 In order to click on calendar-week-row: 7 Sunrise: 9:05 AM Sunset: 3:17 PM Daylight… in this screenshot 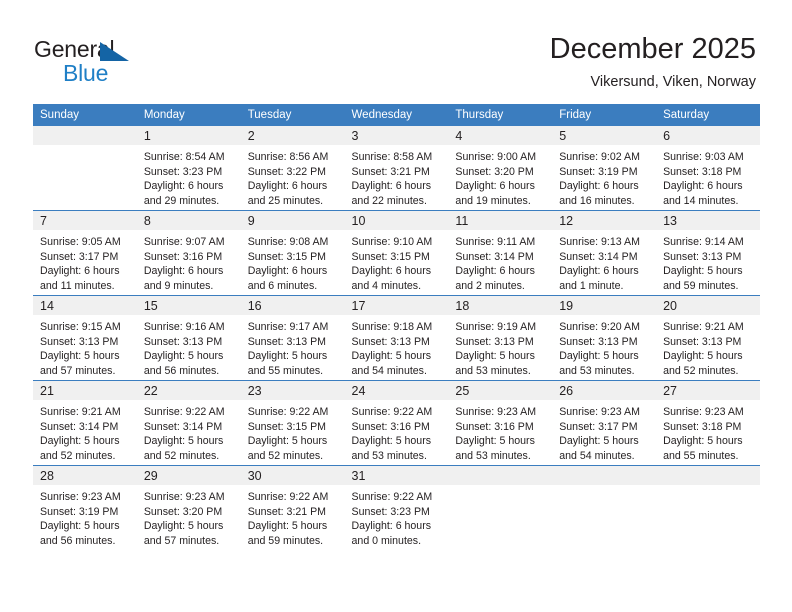, I will do `click(396, 253)`.